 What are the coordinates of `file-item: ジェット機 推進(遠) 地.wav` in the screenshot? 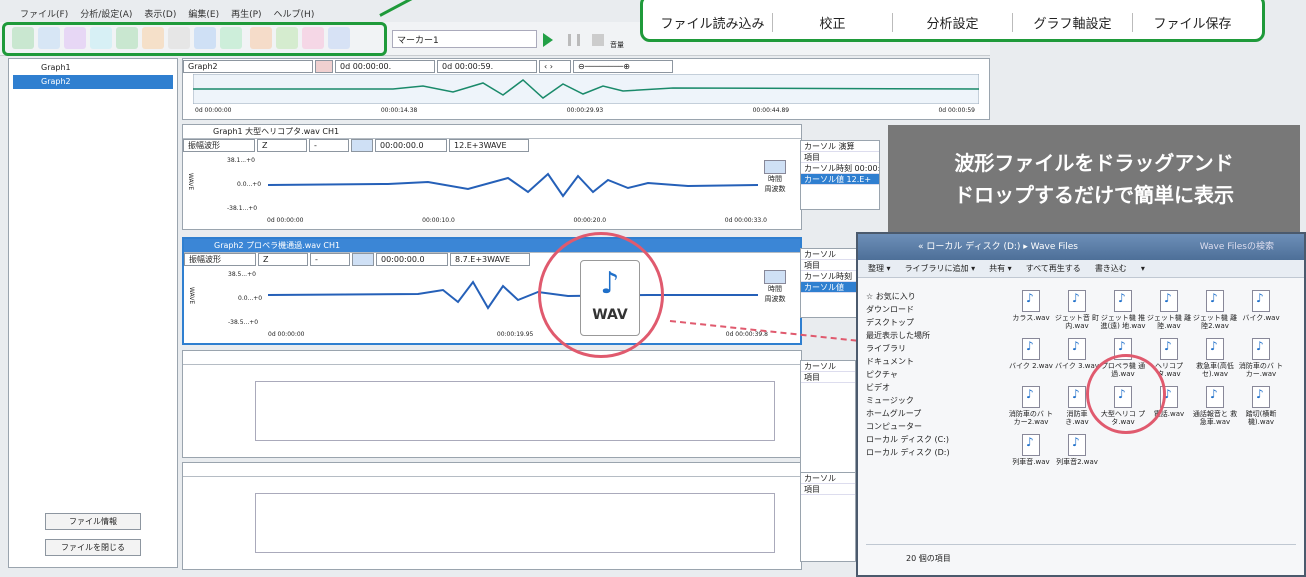 It's located at (1123, 310).